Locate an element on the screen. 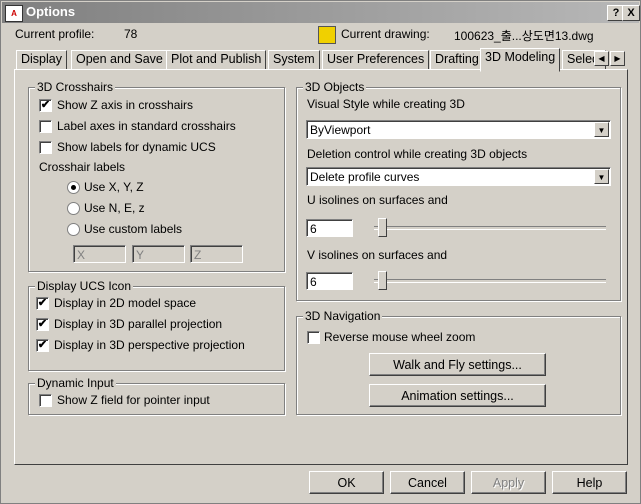  drawing-value: 100623_출...상도면13.dwg is located at coordinates (524, 36).